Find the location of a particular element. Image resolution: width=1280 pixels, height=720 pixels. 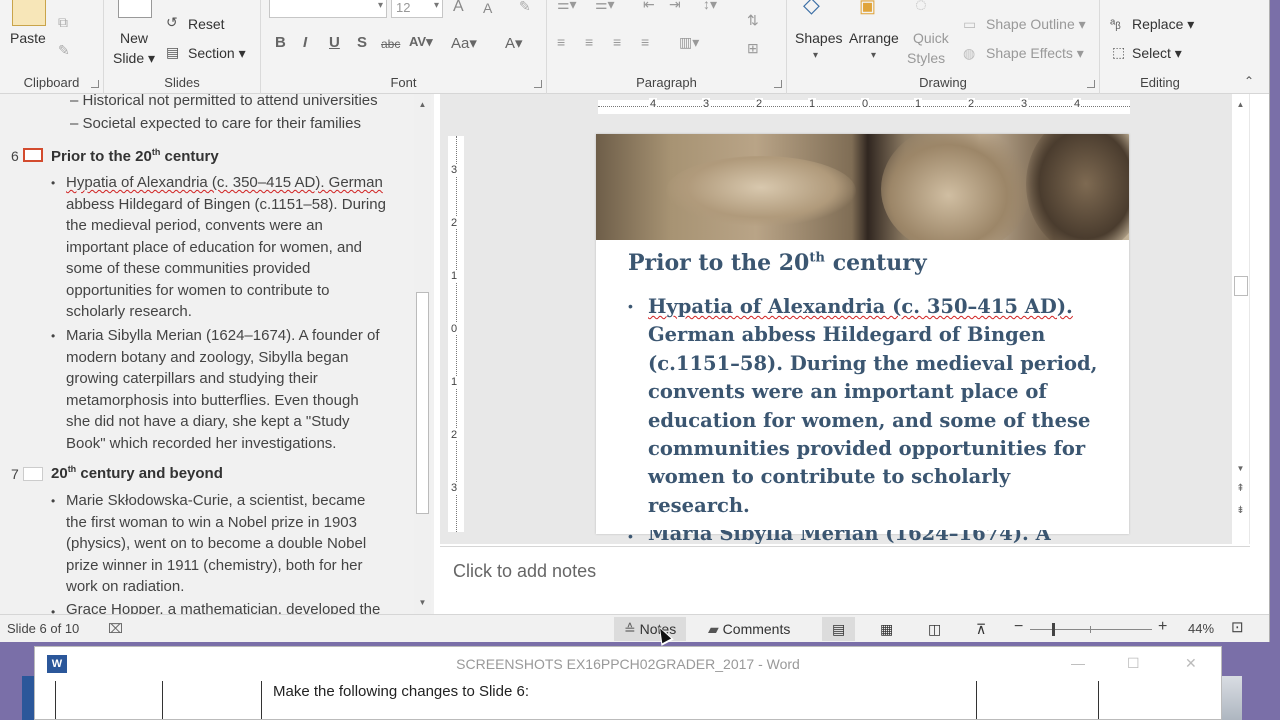

shape-effects-button: Shape Effects ▾ is located at coordinates (1035, 53).